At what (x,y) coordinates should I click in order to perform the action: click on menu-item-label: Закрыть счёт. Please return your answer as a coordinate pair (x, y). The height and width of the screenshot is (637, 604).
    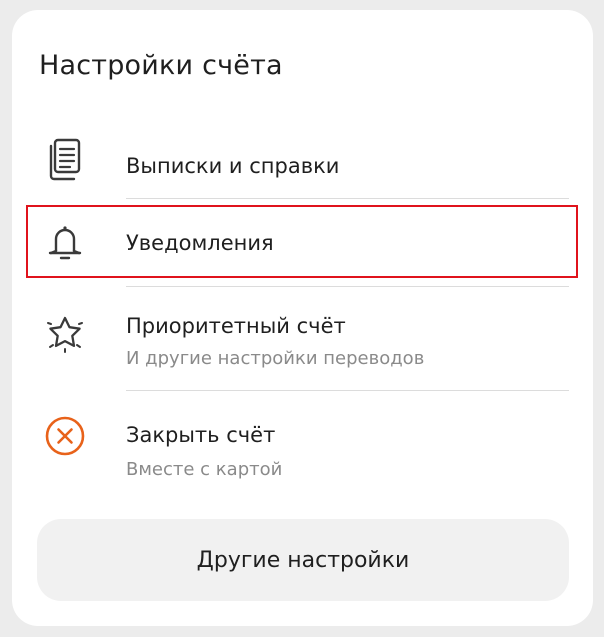
    Looking at the image, I should click on (201, 435).